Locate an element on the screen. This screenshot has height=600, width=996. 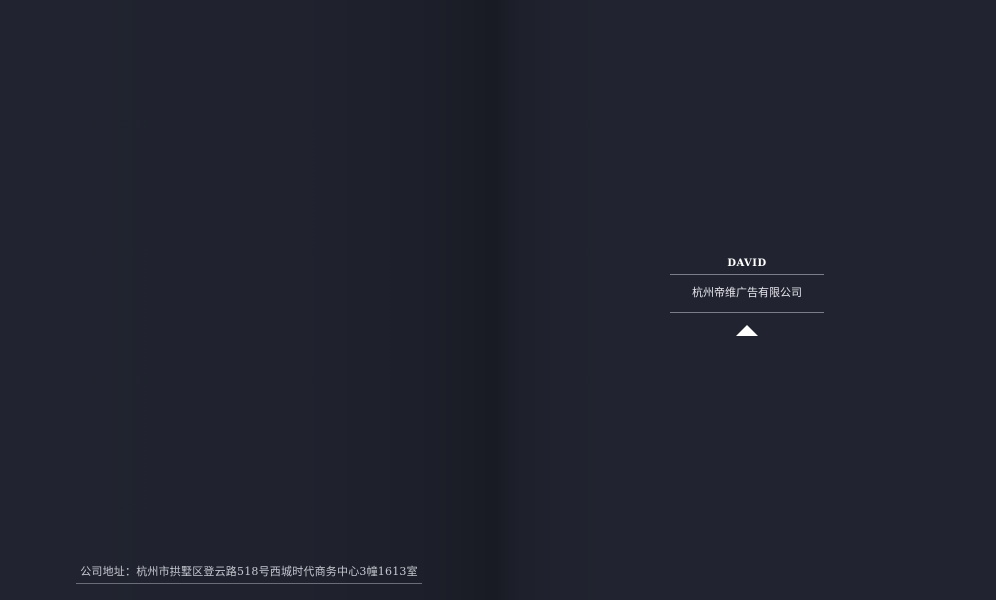
address-divider is located at coordinates (249, 583).